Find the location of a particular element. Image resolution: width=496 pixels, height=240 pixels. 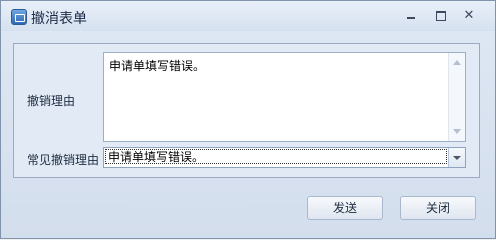

minimize-icon is located at coordinates (411, 18).